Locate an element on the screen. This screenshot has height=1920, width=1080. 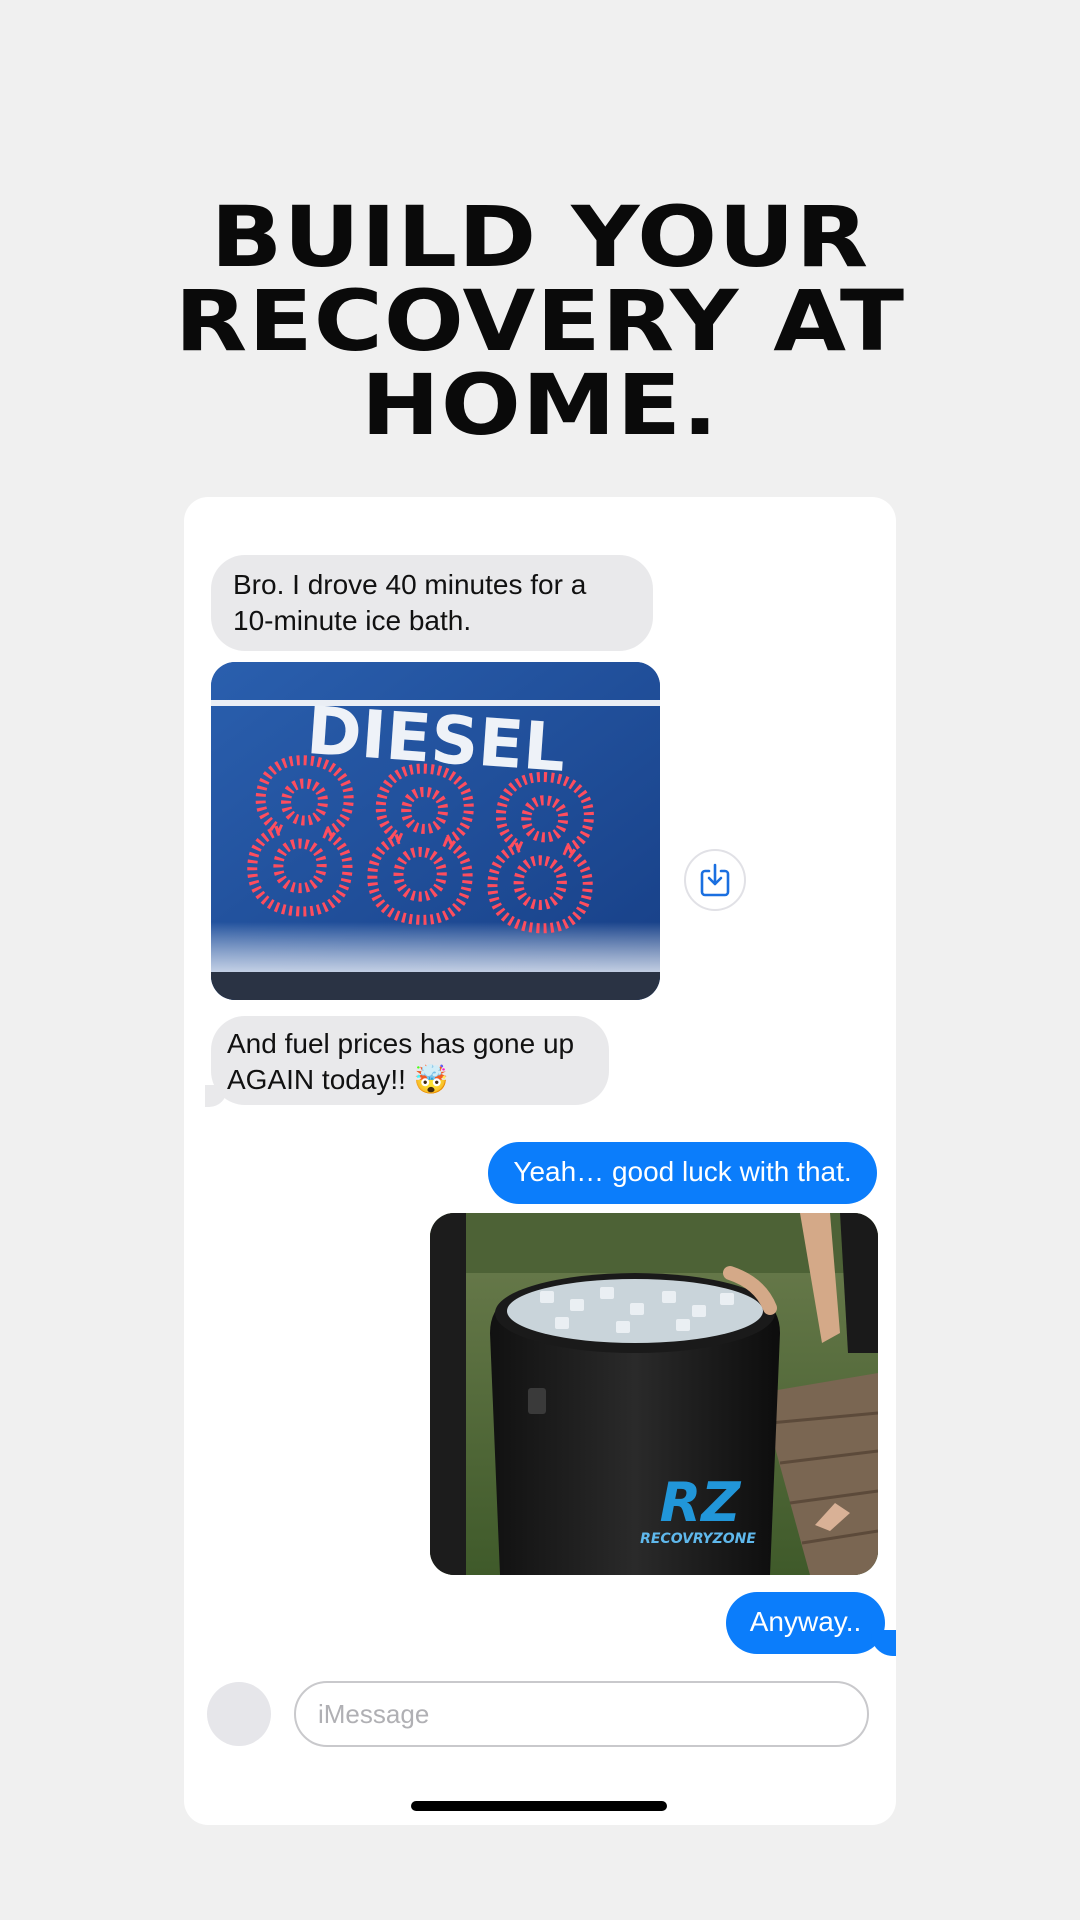
headline: BUILD YOUR RECOVERY AT HOME. is located at coordinates (540, 321).